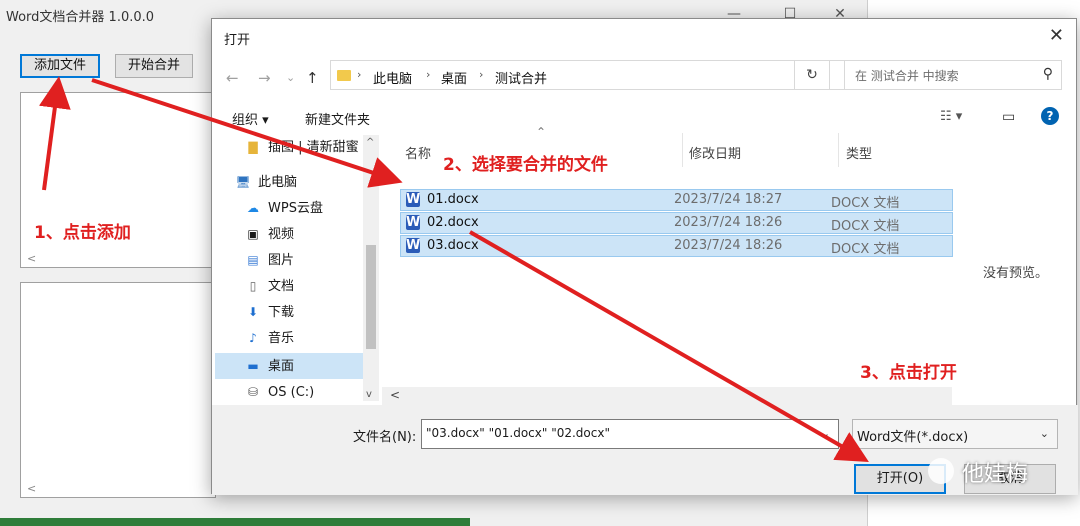 The width and height of the screenshot is (1080, 526). What do you see at coordinates (247, 133) in the screenshot?
I see `arrow-to-file-list` at bounding box center [247, 133].